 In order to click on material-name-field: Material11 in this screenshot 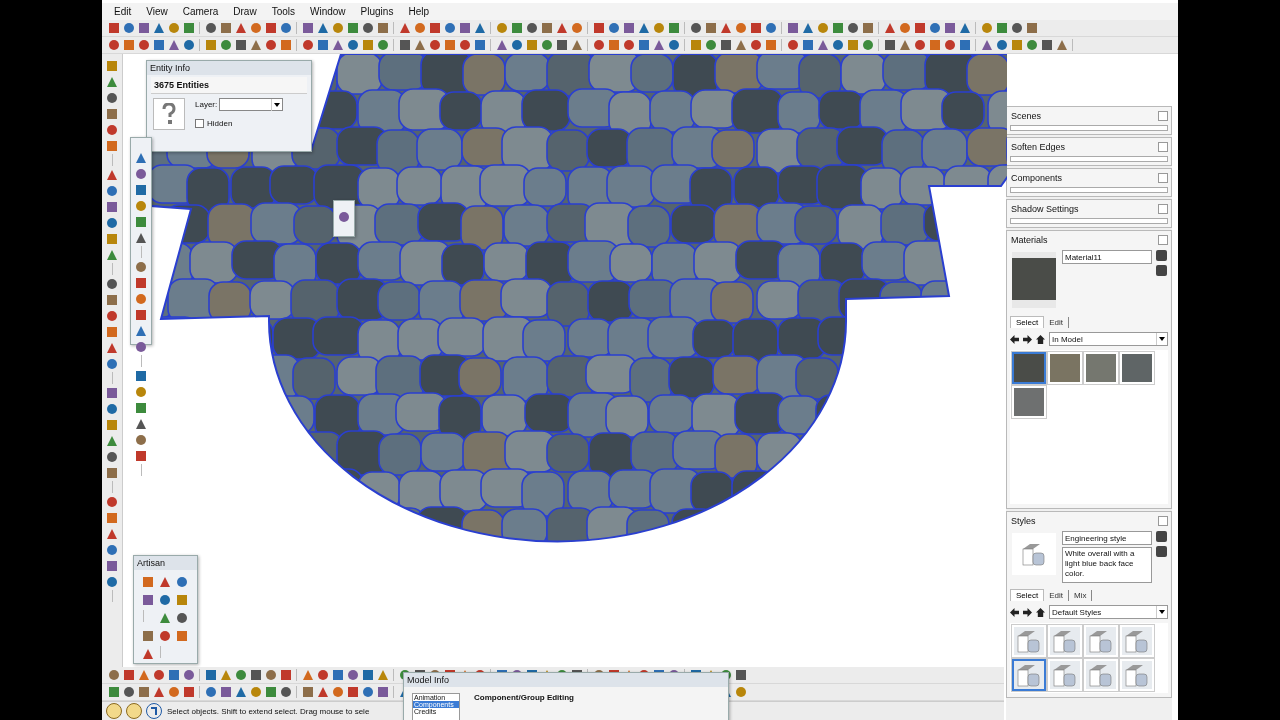, I will do `click(1107, 257)`.